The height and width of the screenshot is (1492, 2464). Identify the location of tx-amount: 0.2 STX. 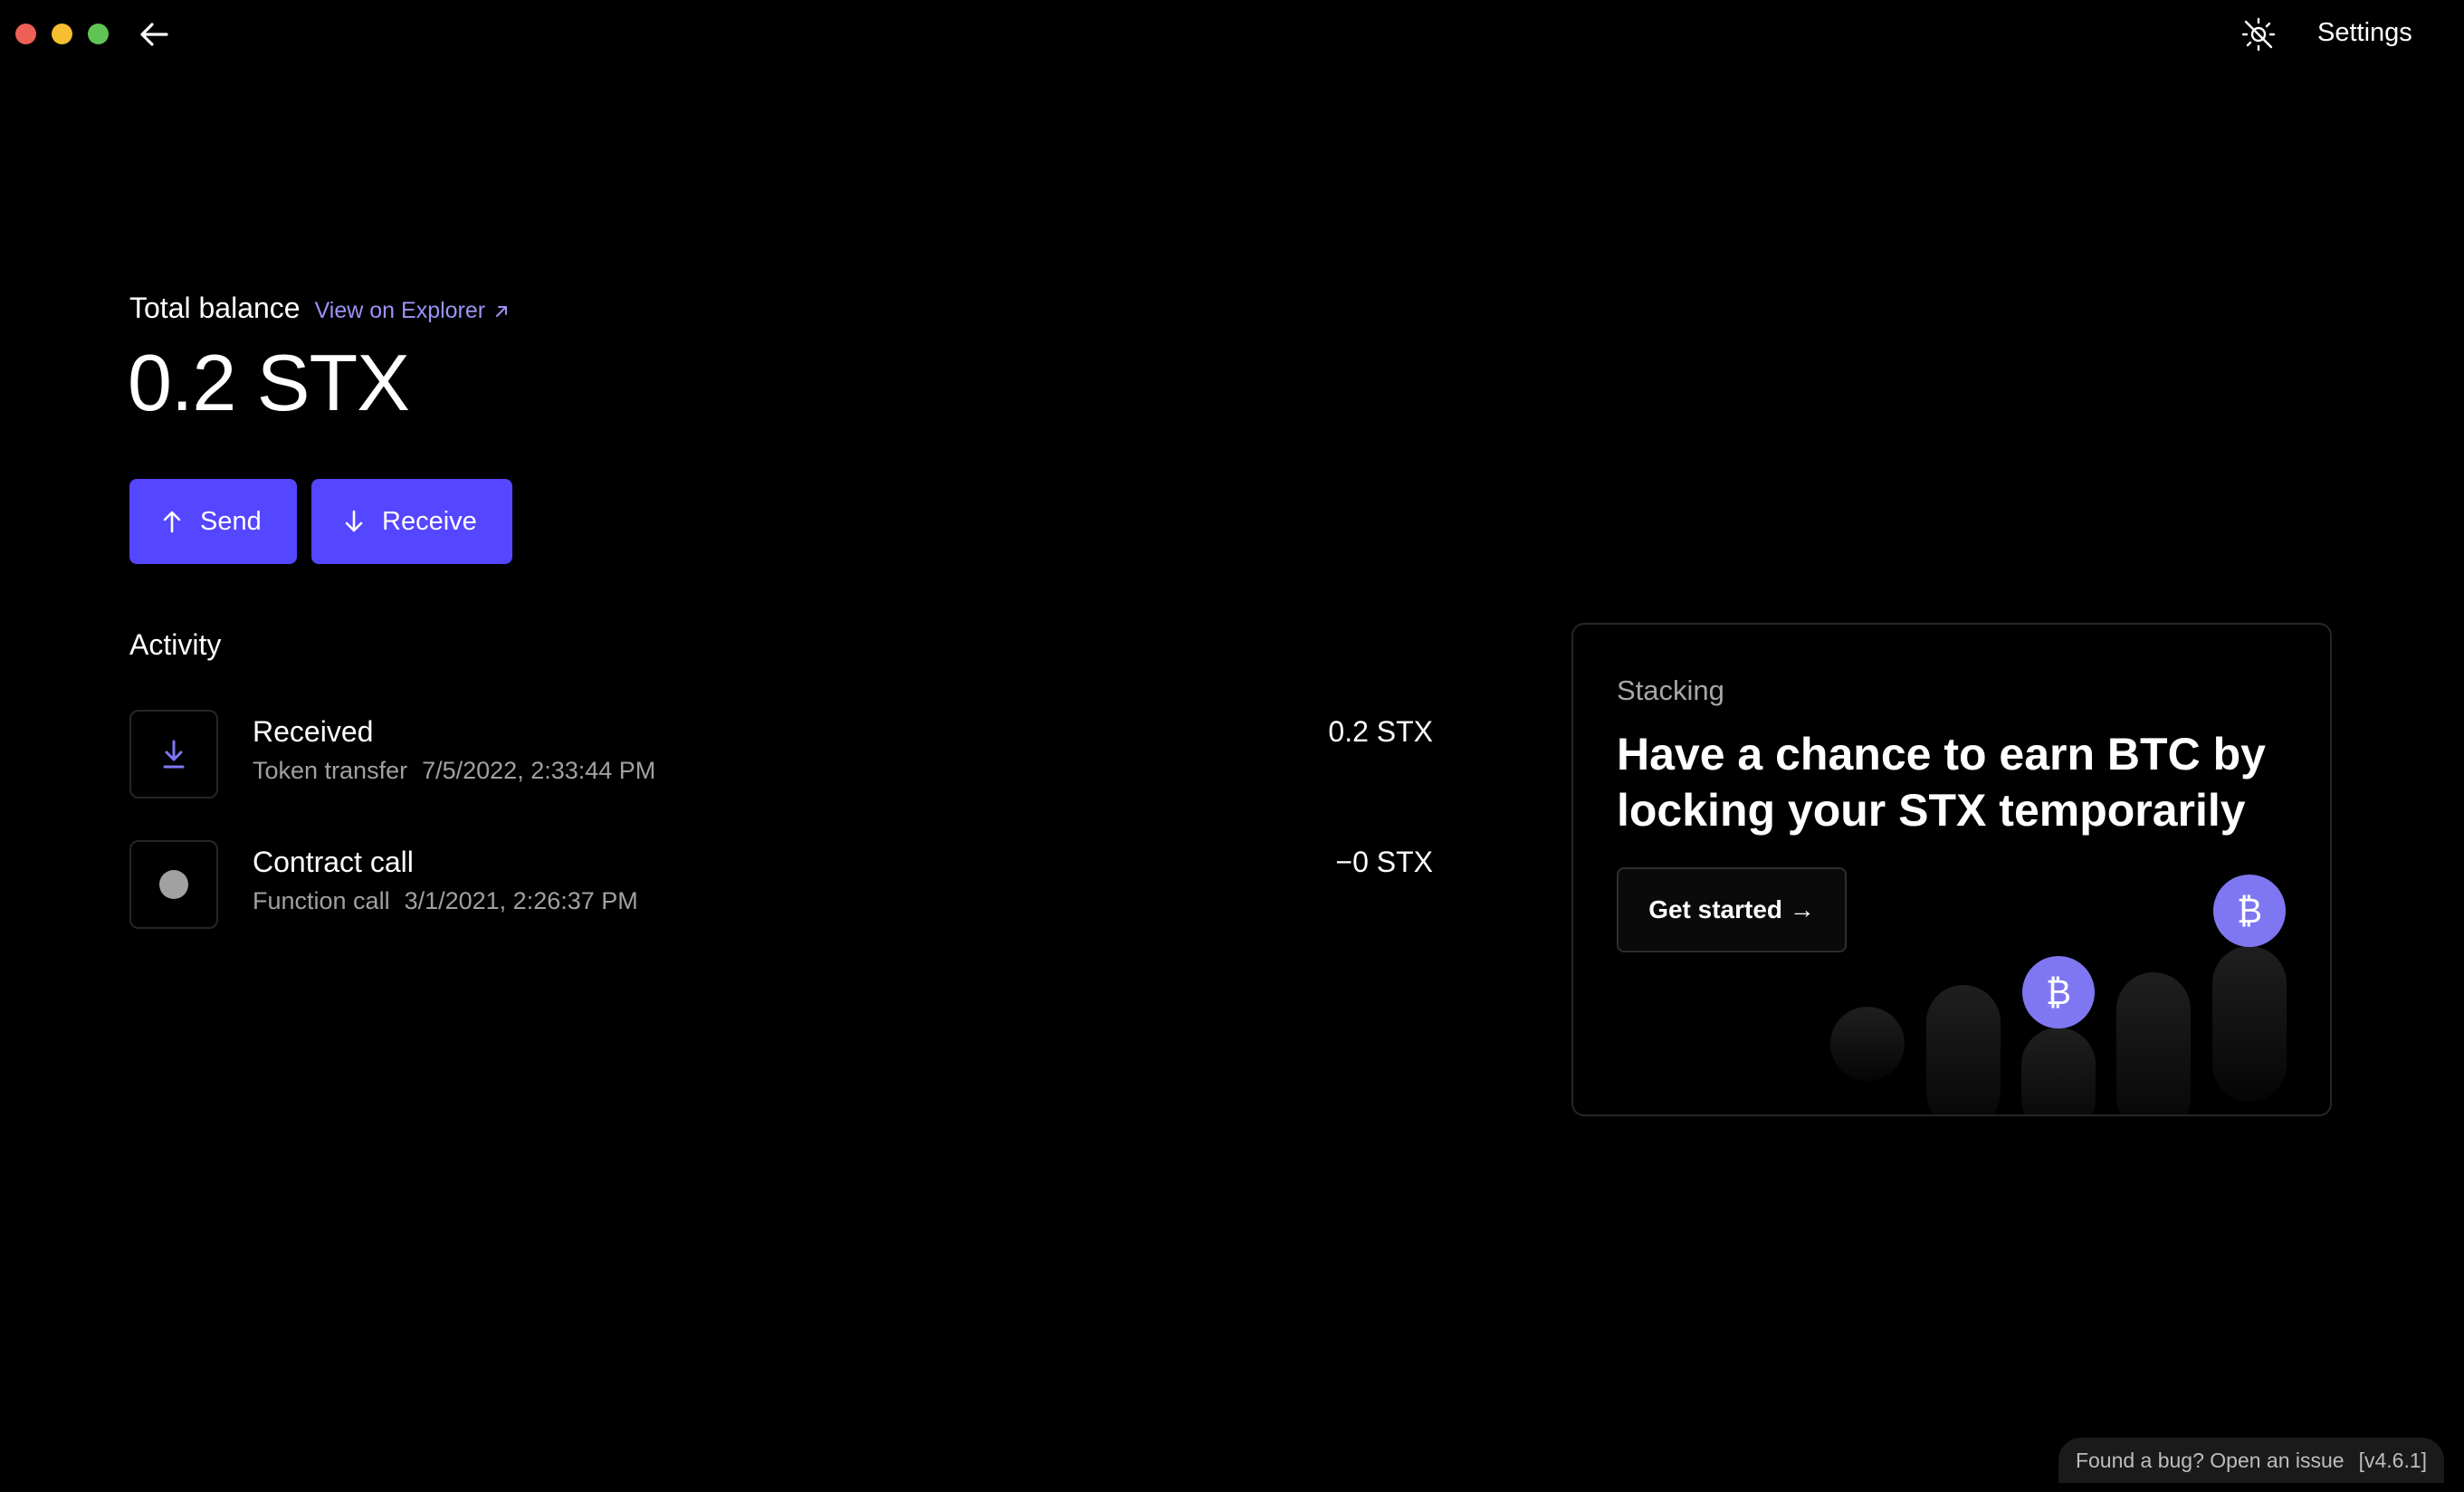
(1380, 732).